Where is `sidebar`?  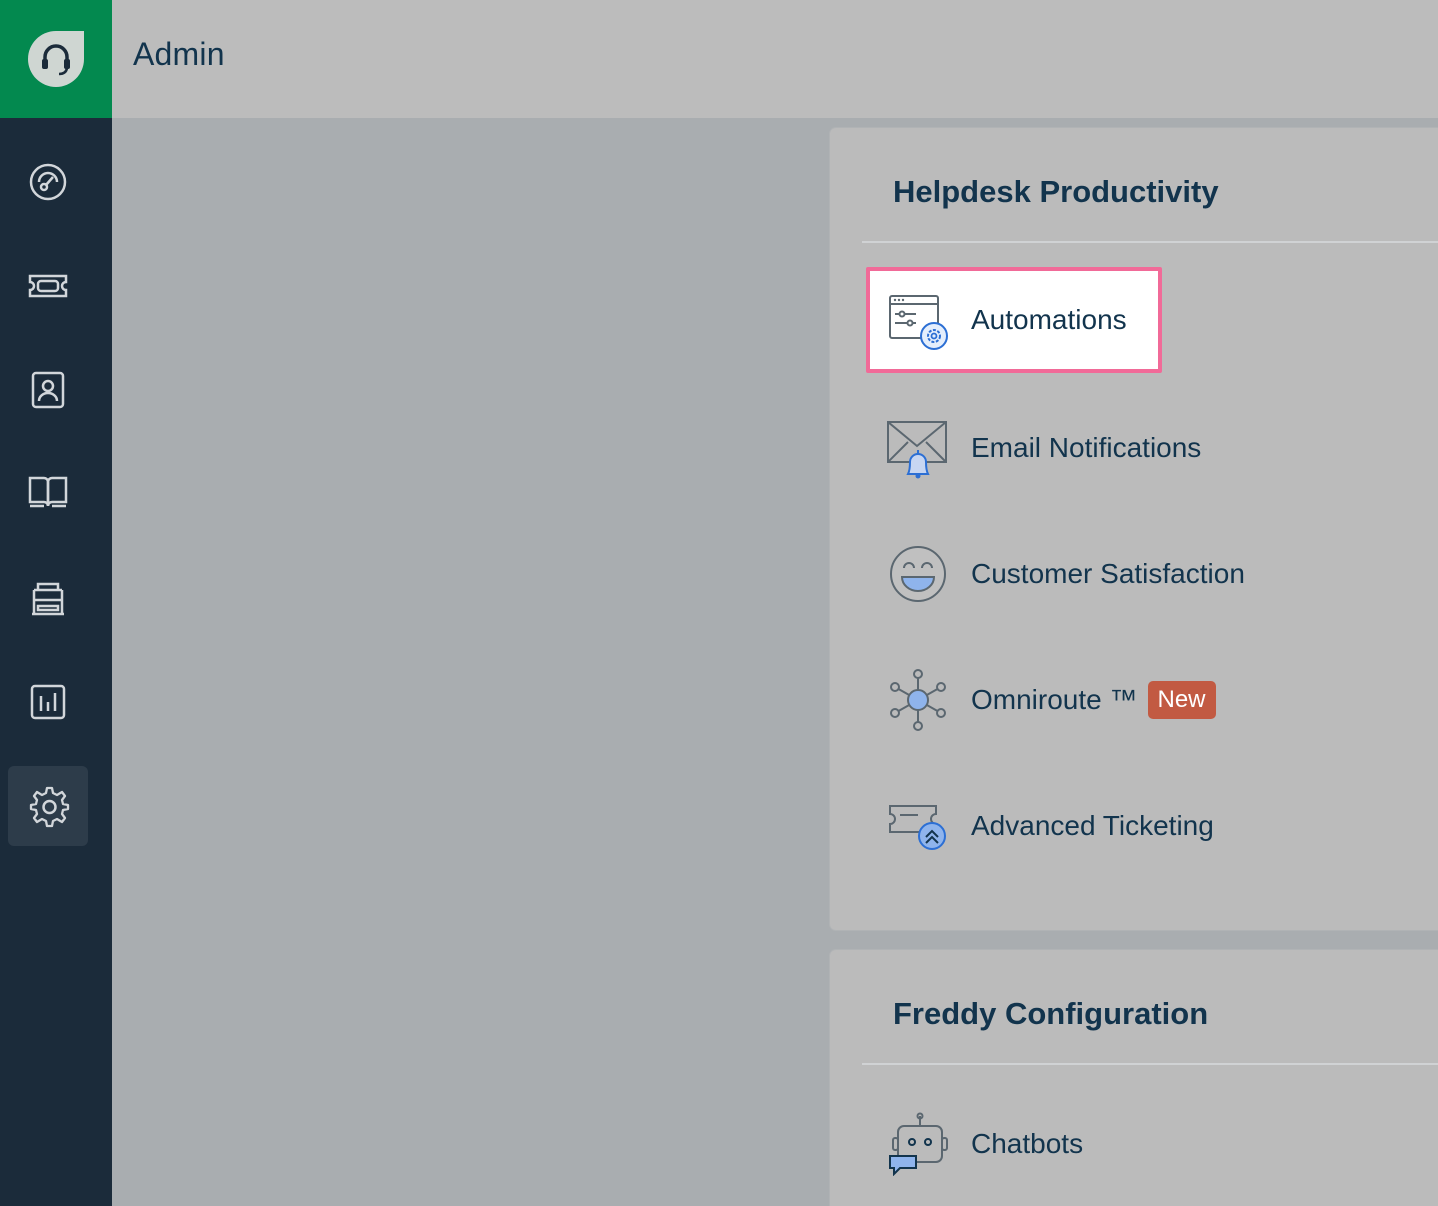
sidebar is located at coordinates (56, 603).